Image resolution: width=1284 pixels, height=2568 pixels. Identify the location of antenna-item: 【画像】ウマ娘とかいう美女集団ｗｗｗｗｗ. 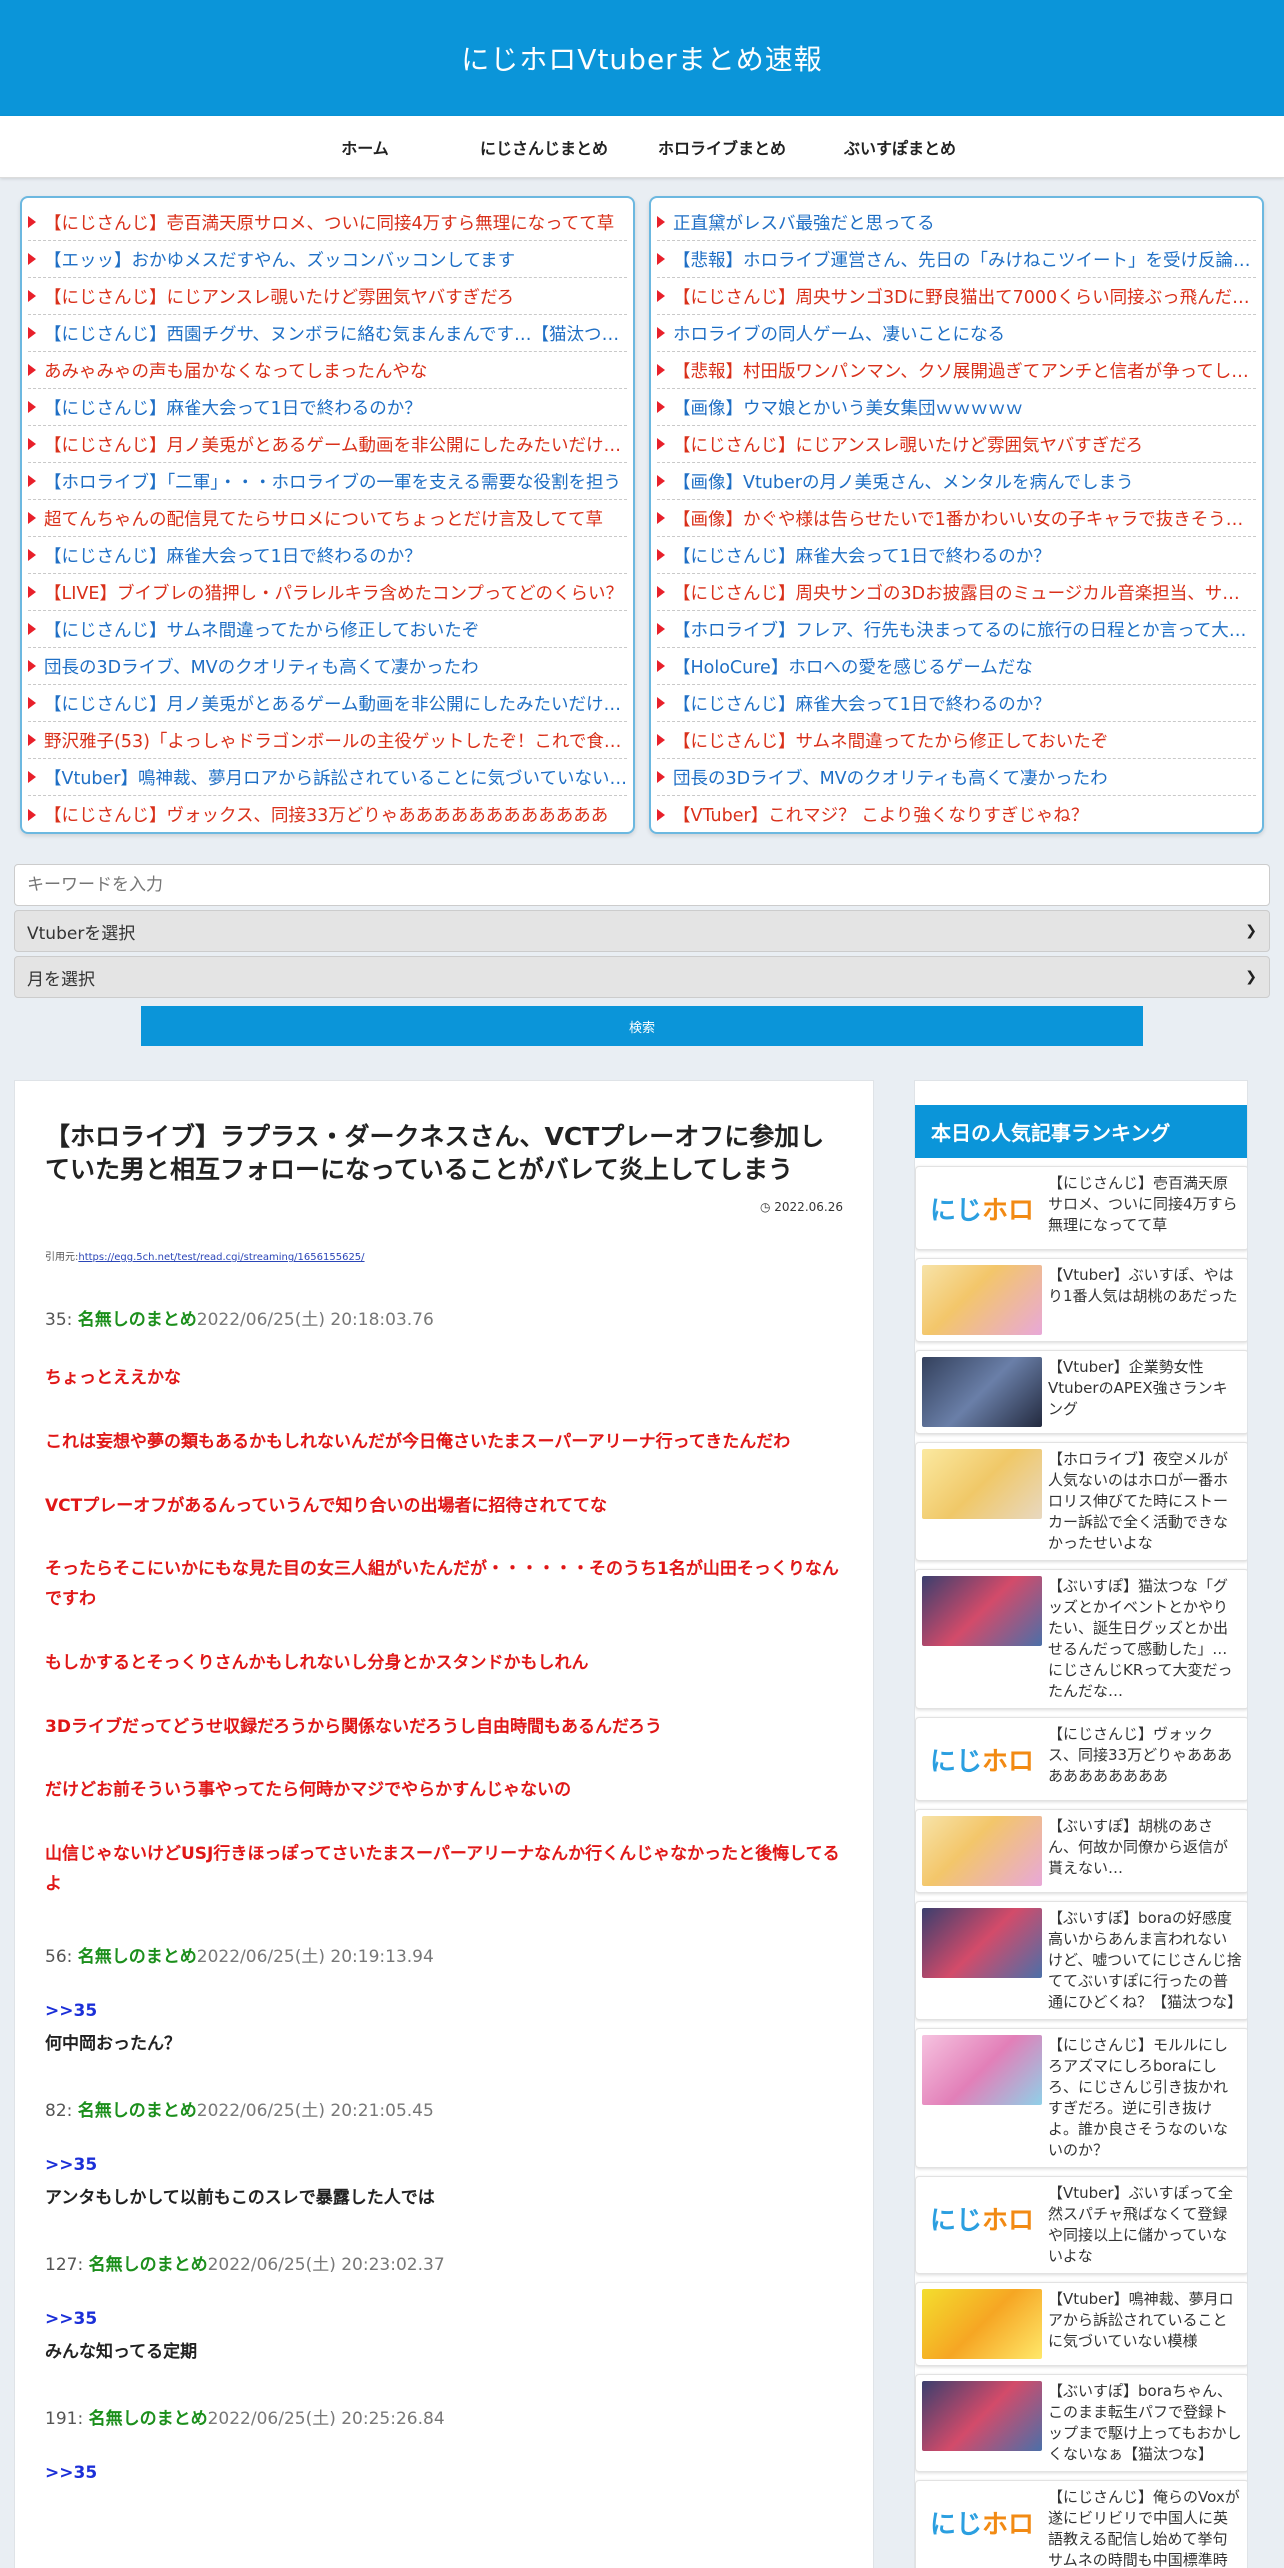
(956, 407).